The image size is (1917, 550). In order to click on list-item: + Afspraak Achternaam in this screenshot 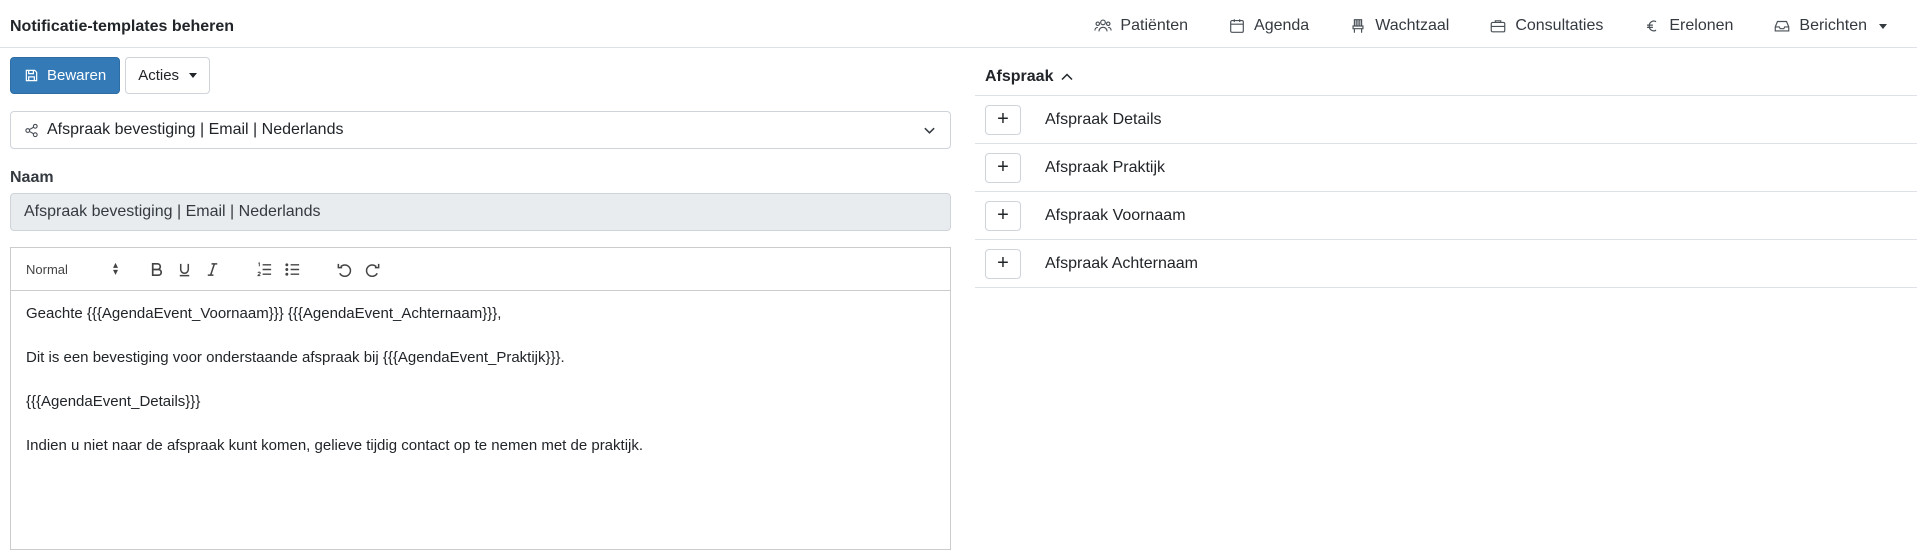, I will do `click(1446, 264)`.